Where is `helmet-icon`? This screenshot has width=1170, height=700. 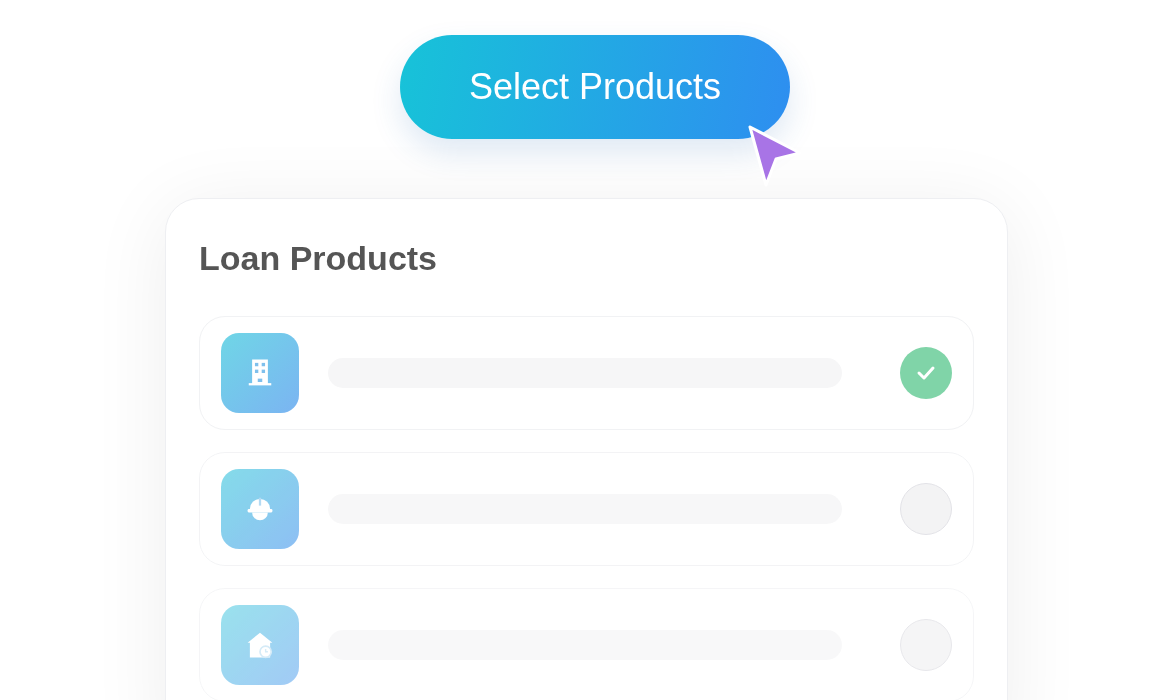 helmet-icon is located at coordinates (260, 509).